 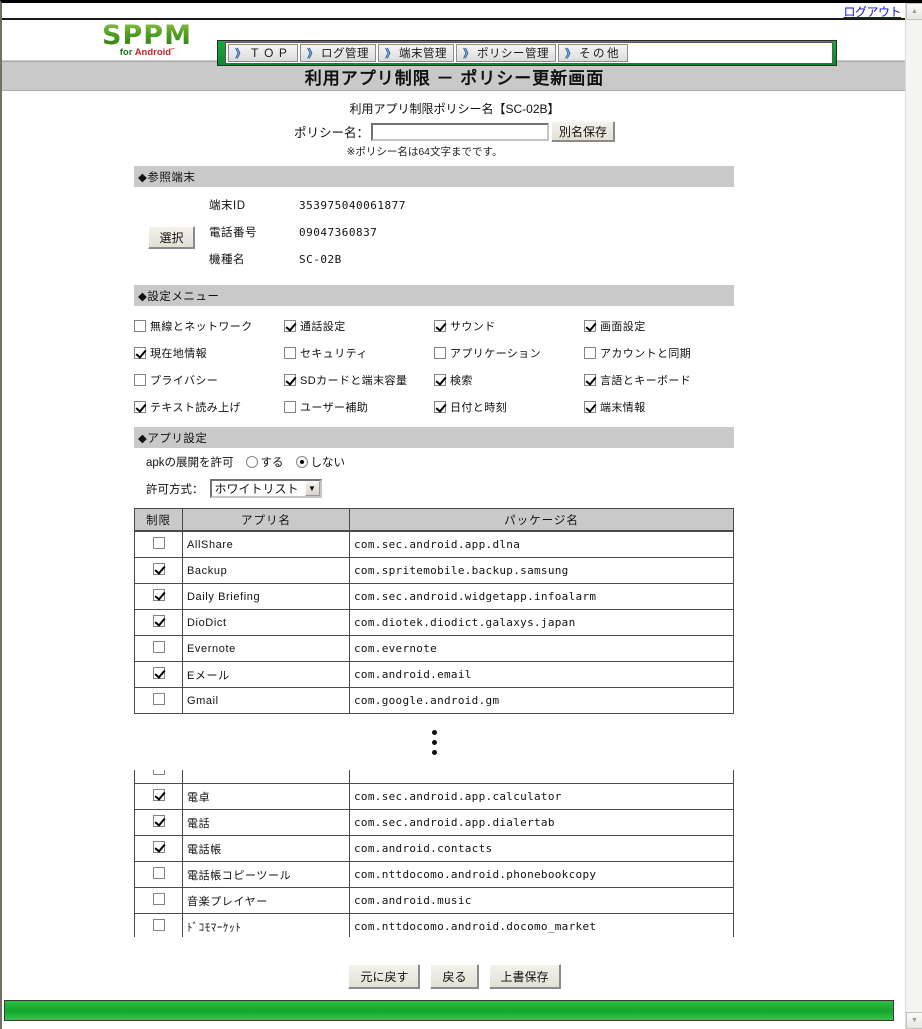 I want to click on settings-checkbox-item: 無線とネットワーク, so click(x=209, y=325).